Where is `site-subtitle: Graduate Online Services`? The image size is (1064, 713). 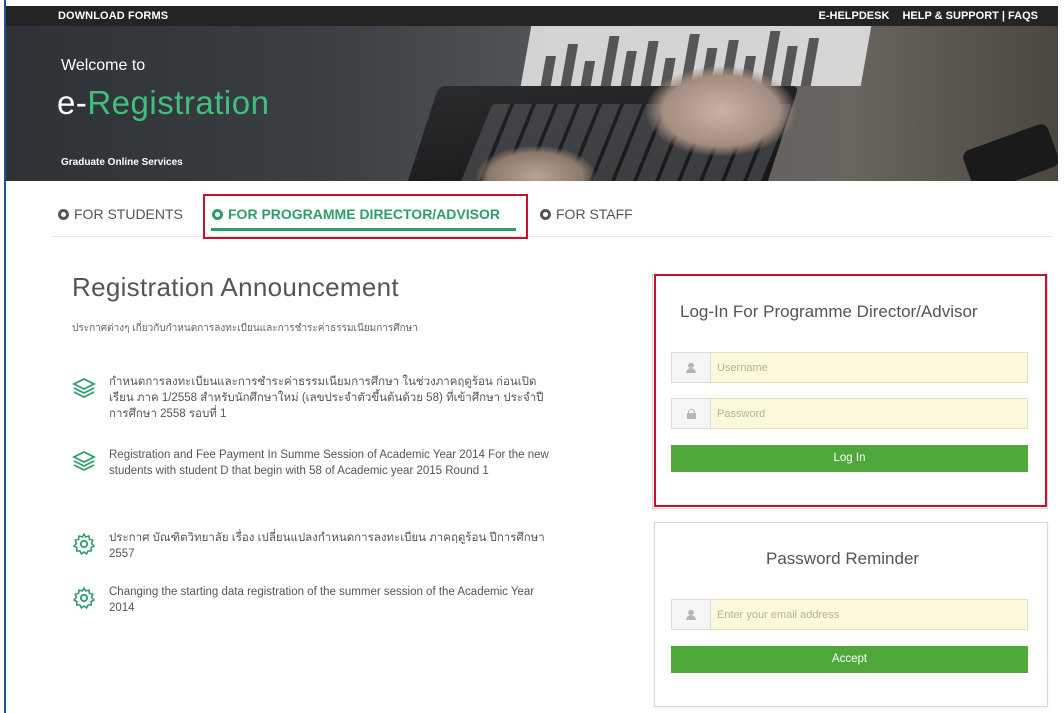 site-subtitle: Graduate Online Services is located at coordinates (122, 162).